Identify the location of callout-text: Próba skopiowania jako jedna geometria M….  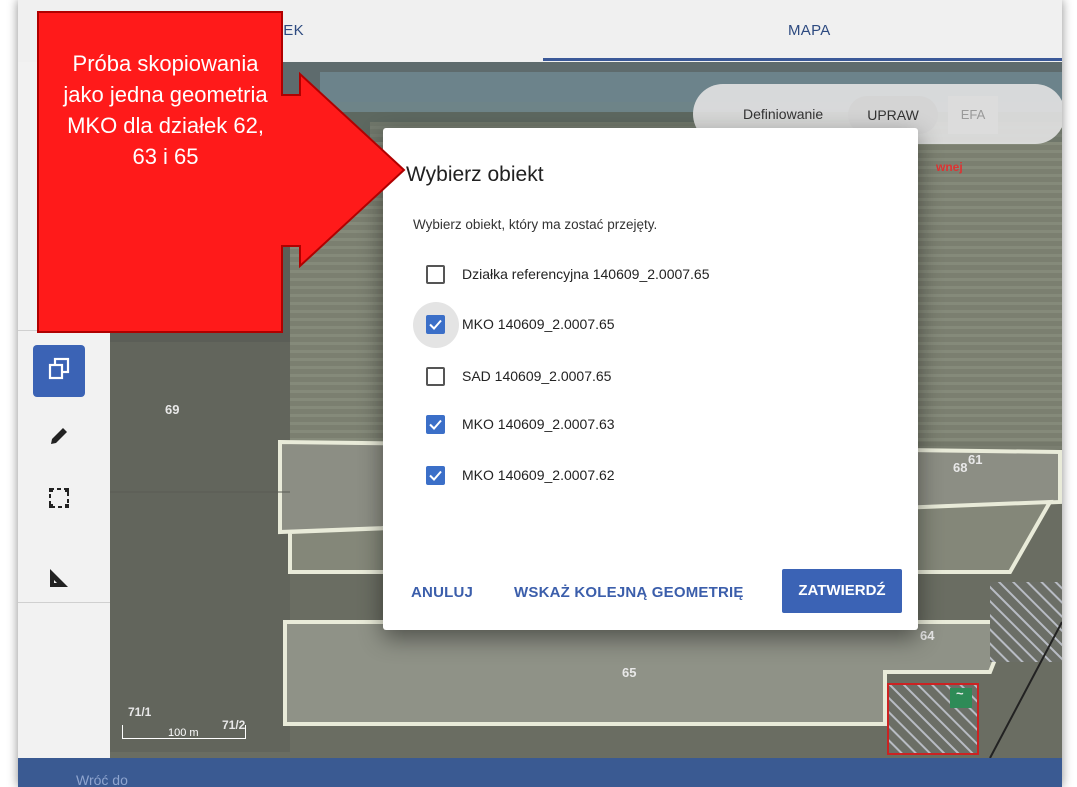
(165, 110).